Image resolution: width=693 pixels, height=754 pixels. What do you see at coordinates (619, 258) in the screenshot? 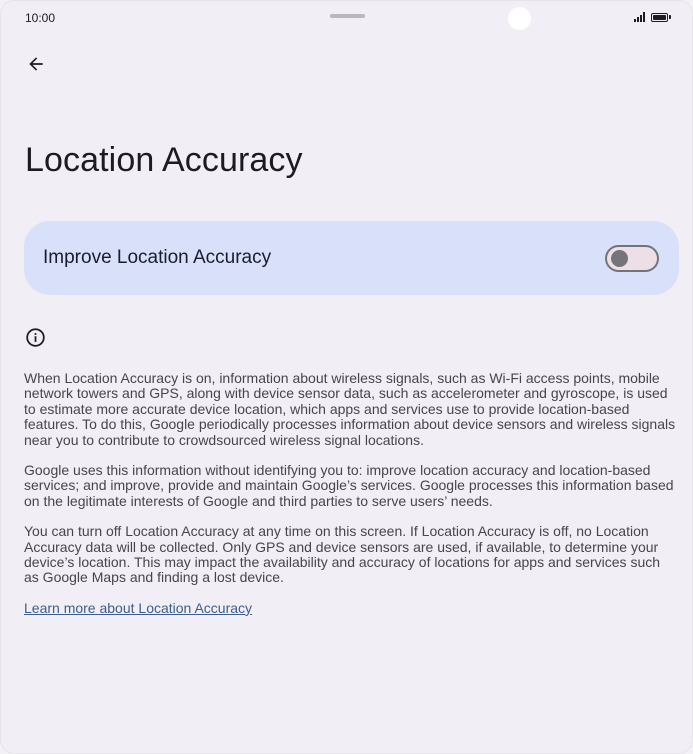
I see `switch-thumb` at bounding box center [619, 258].